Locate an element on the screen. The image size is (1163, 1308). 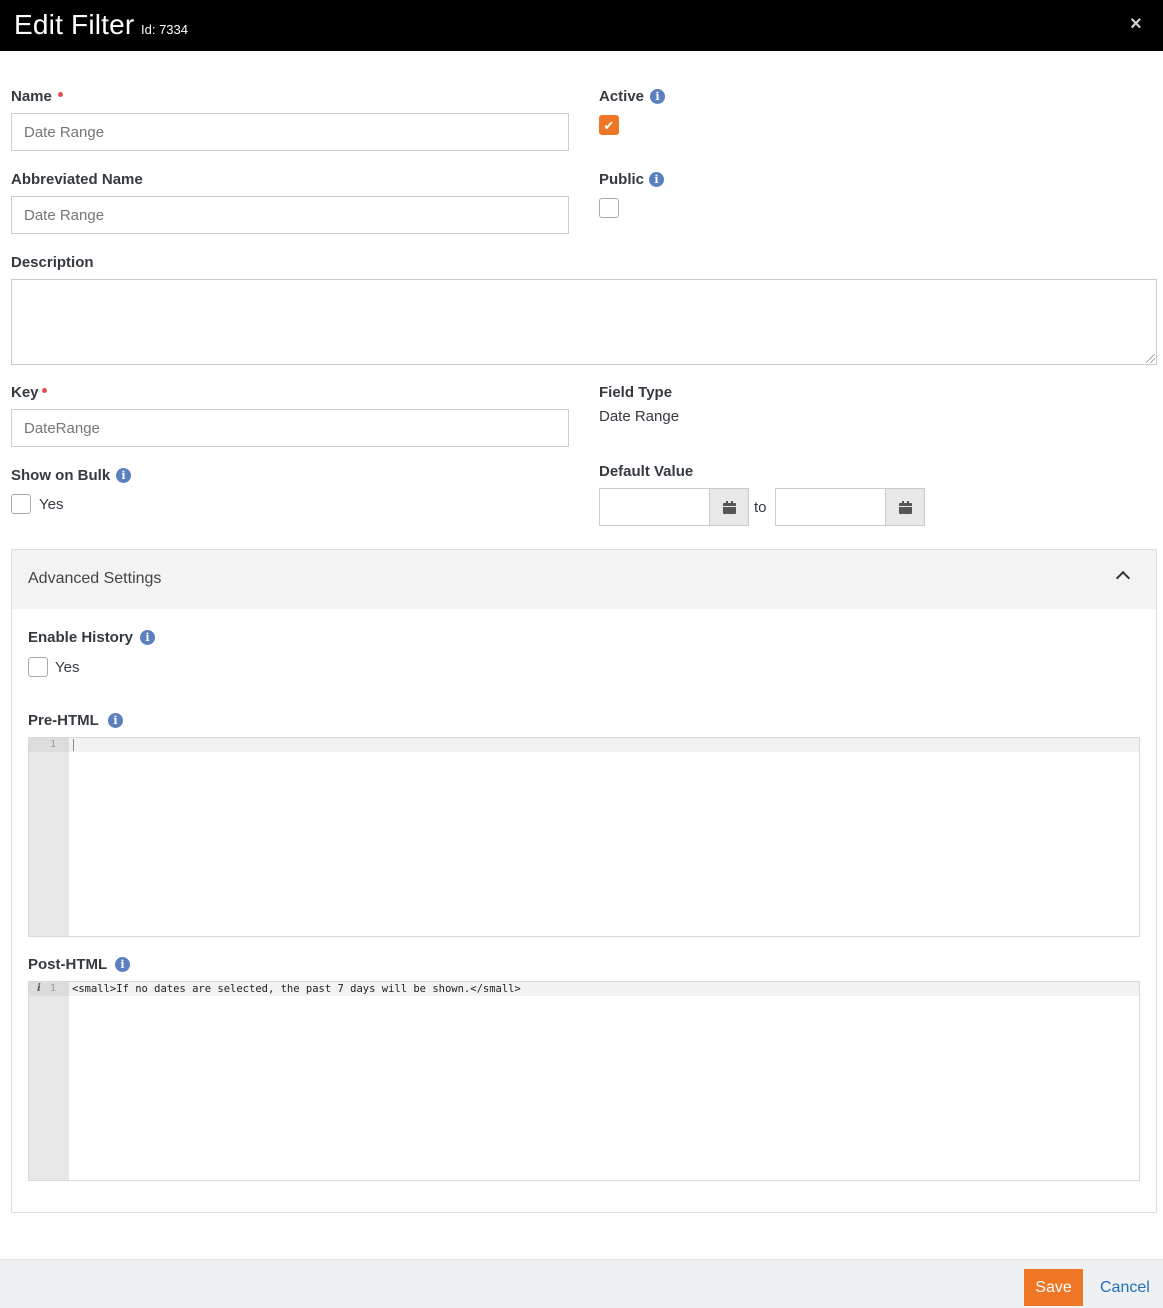
default-value-to-calendar-button is located at coordinates (905, 507).